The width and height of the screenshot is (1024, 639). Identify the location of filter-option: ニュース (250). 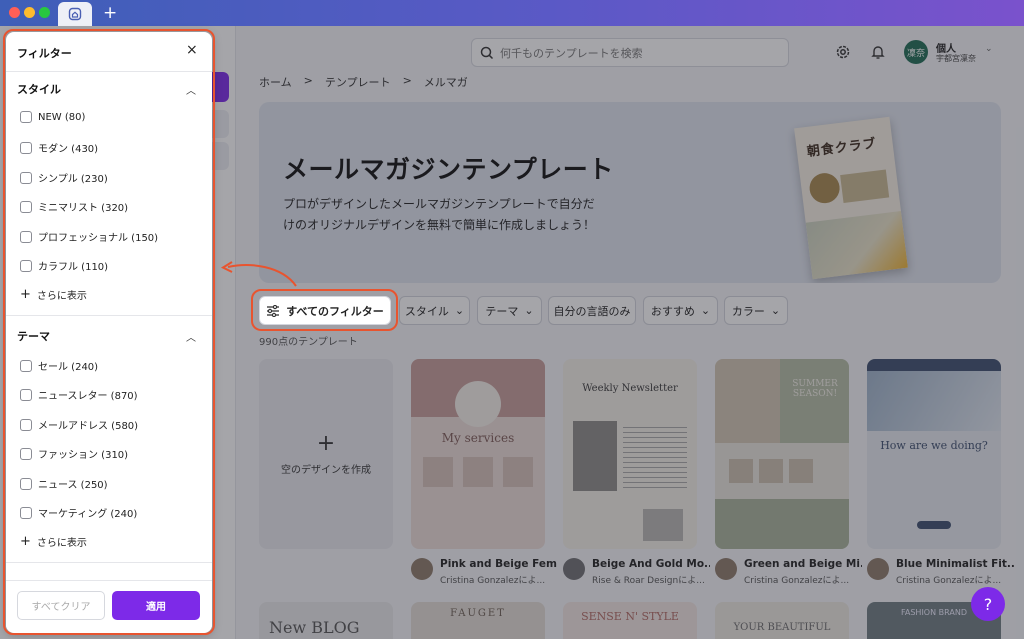
(64, 483).